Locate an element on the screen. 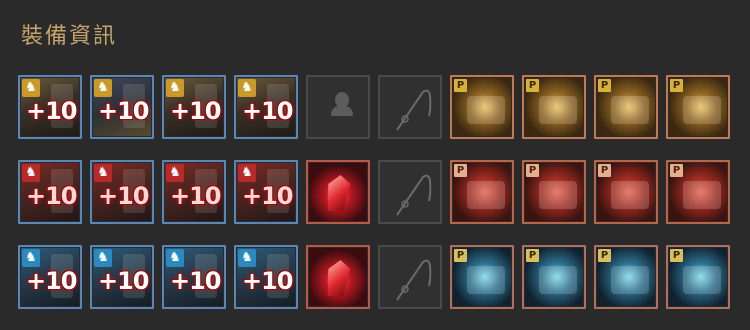  helmet-base is located at coordinates (342, 111).